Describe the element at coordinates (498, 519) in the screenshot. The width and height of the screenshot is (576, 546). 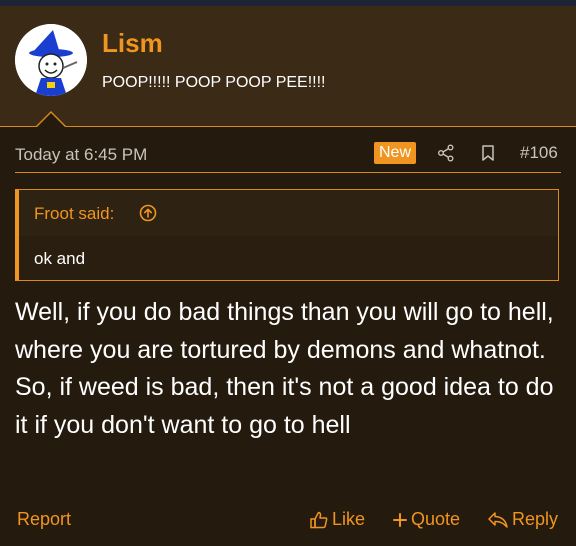
I see `reply-icon` at that location.